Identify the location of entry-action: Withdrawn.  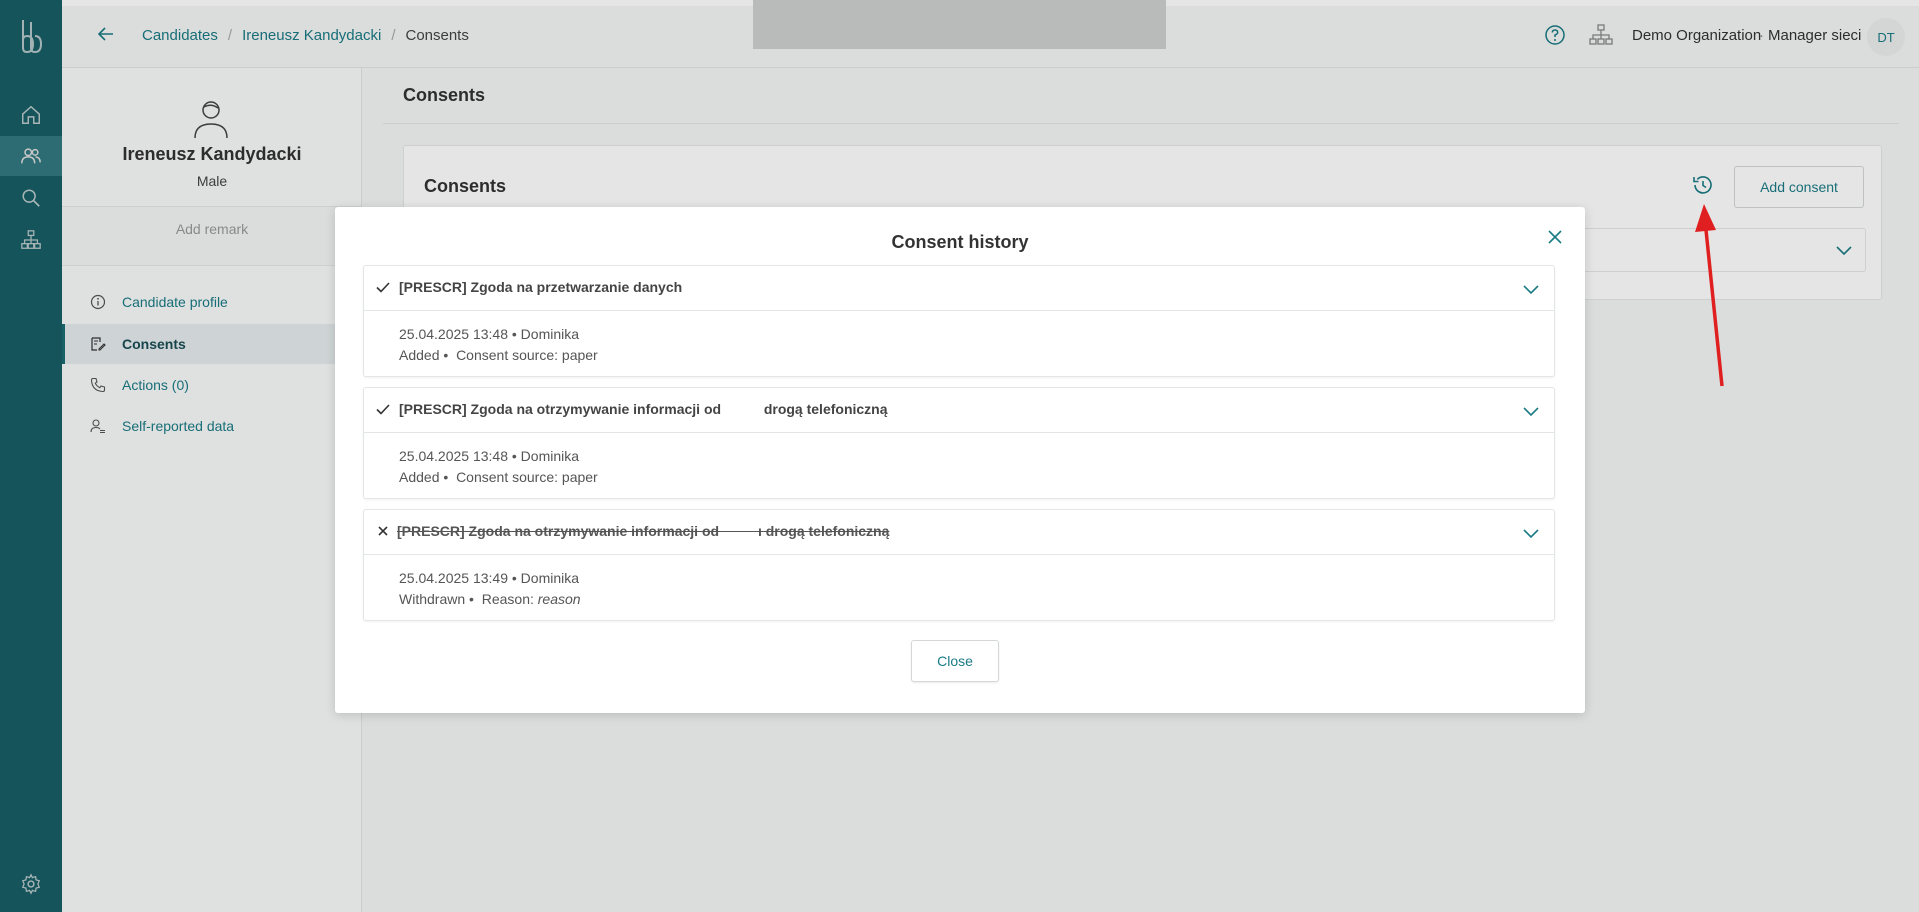
(432, 599).